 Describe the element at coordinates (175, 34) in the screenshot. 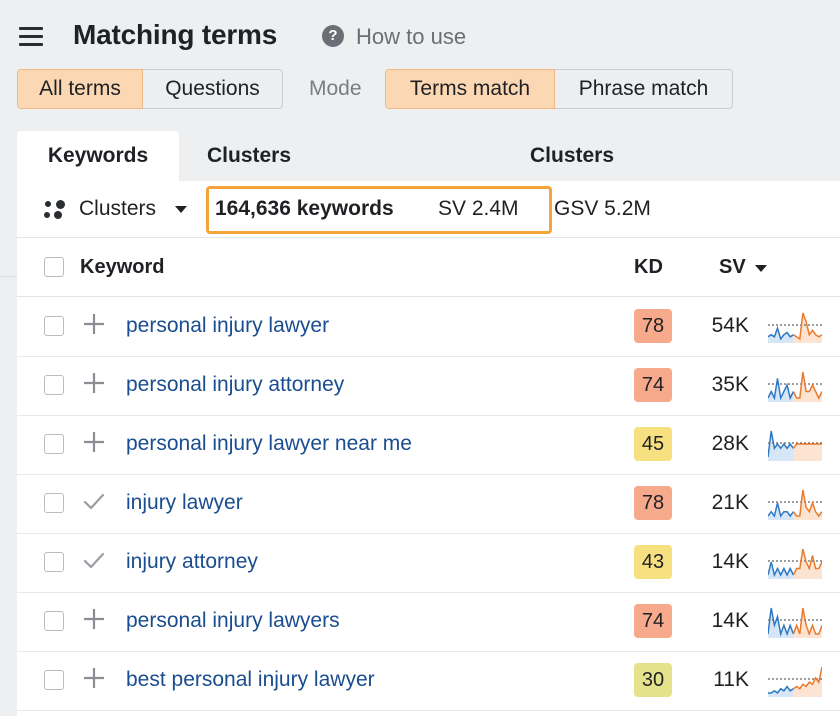

I see `page-title: Matching terms` at that location.